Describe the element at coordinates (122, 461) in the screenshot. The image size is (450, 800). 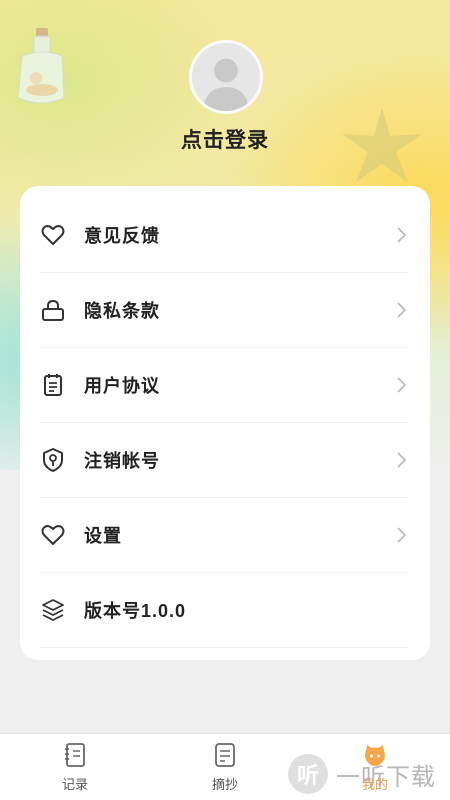
I see `menu-item-label: 注销帐号` at that location.